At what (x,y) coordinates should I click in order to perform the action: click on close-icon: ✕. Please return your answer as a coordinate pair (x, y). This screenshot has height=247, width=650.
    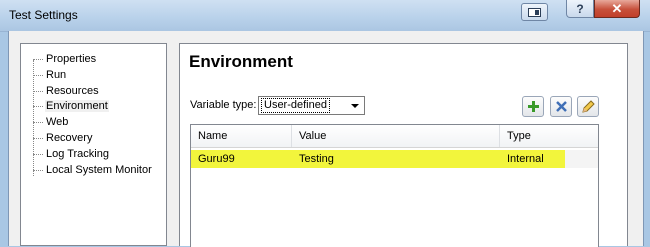
    Looking at the image, I should click on (617, 8).